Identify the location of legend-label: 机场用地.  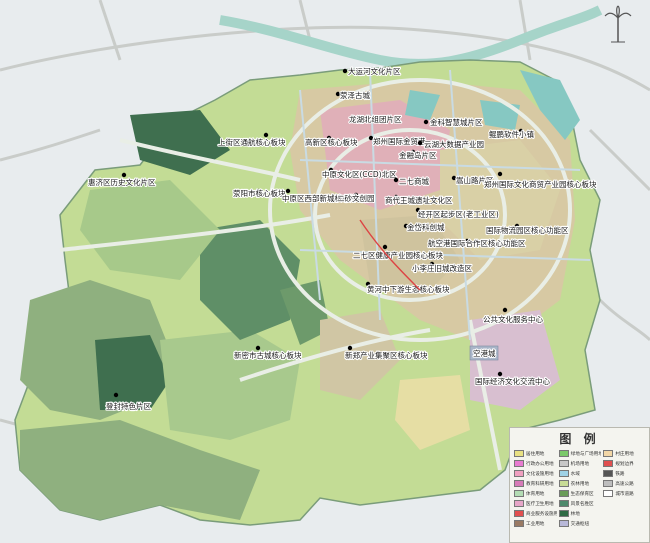
(580, 464).